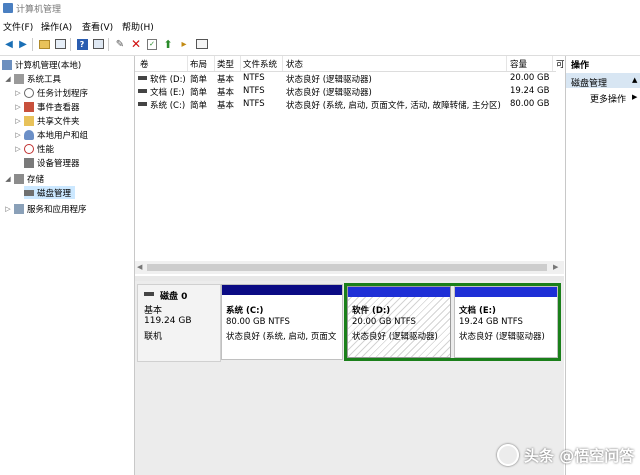 The height and width of the screenshot is (475, 640). What do you see at coordinates (347, 267) in the screenshot?
I see `scrollbar-thumb` at bounding box center [347, 267].